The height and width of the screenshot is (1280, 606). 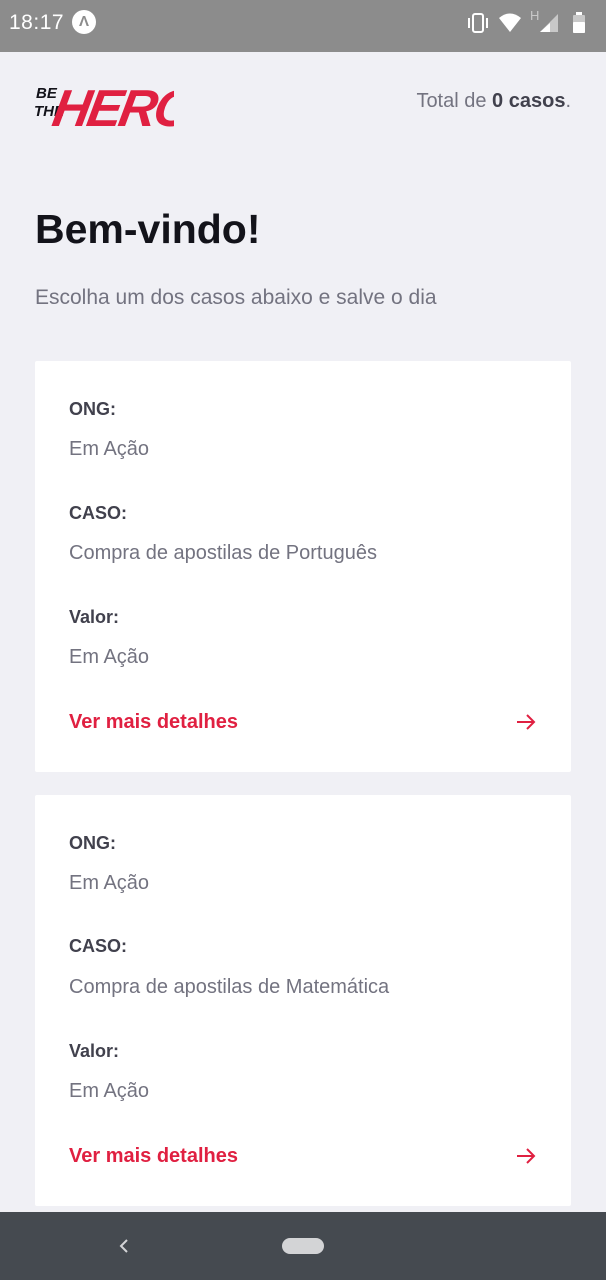 What do you see at coordinates (568, 101) in the screenshot?
I see `total-suffix: .` at bounding box center [568, 101].